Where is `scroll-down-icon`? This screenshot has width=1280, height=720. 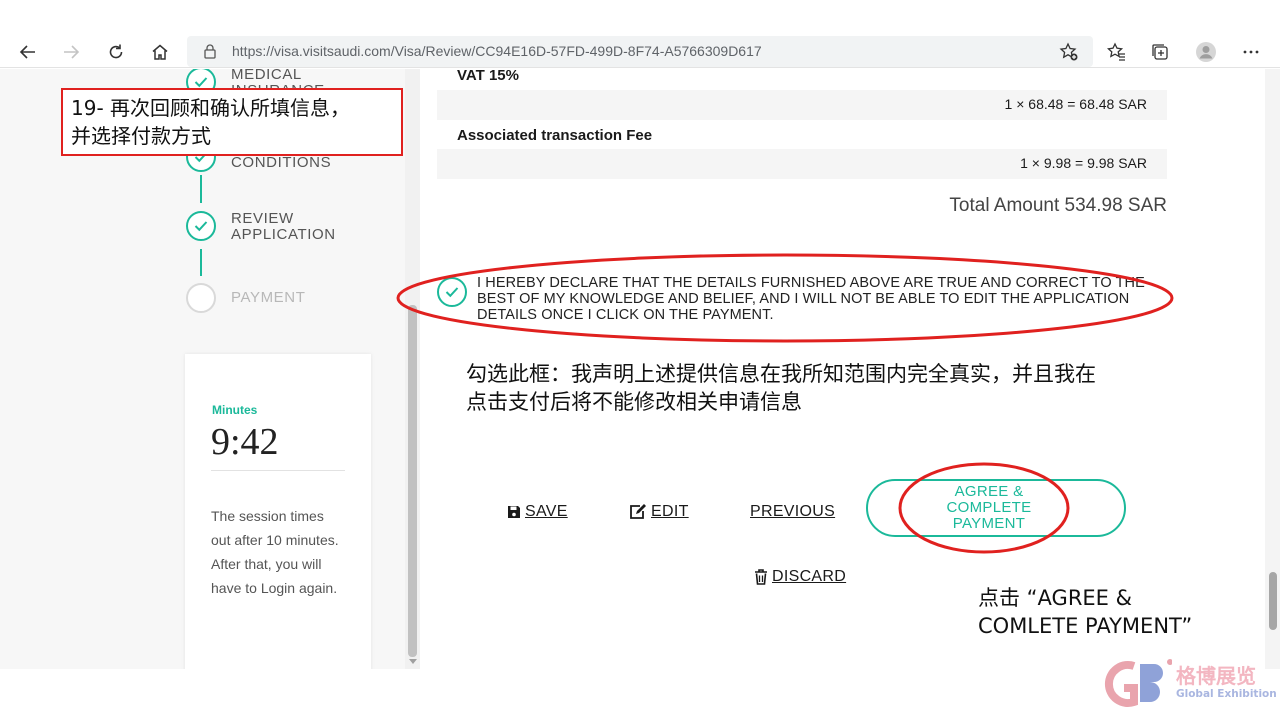
scroll-down-icon is located at coordinates (413, 662).